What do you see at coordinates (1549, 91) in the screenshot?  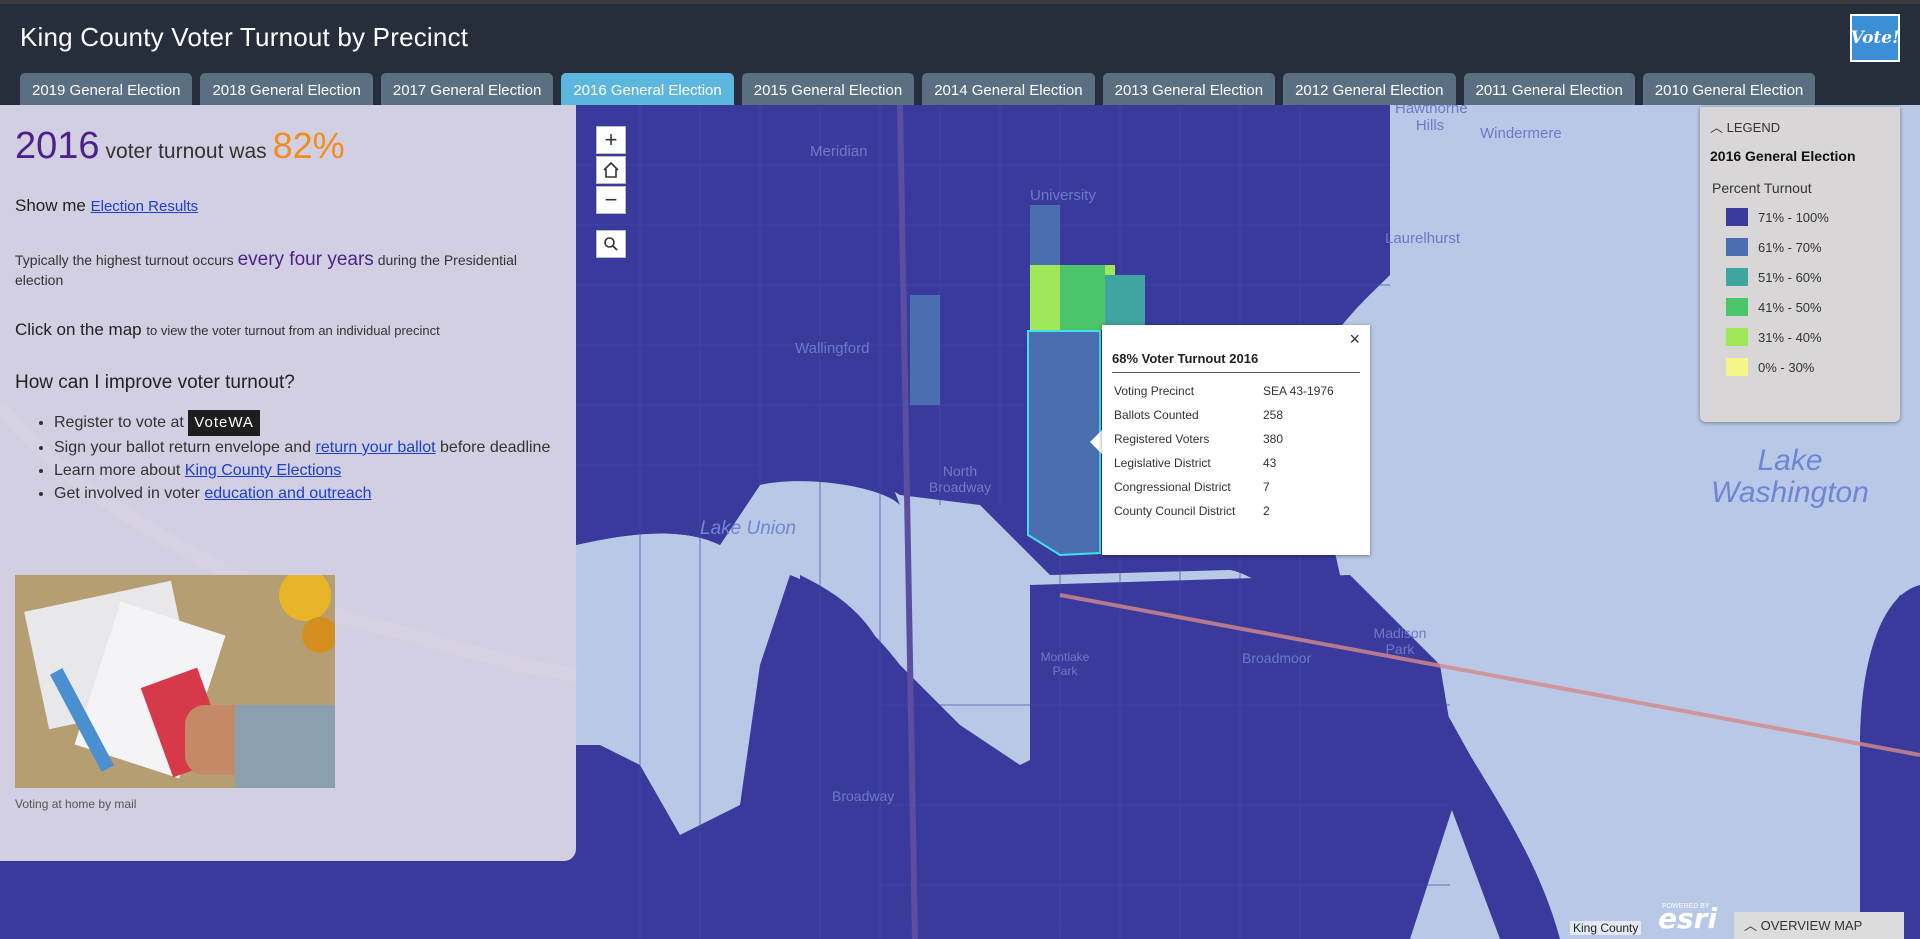 I see `tab-2011: 2011 General Election` at bounding box center [1549, 91].